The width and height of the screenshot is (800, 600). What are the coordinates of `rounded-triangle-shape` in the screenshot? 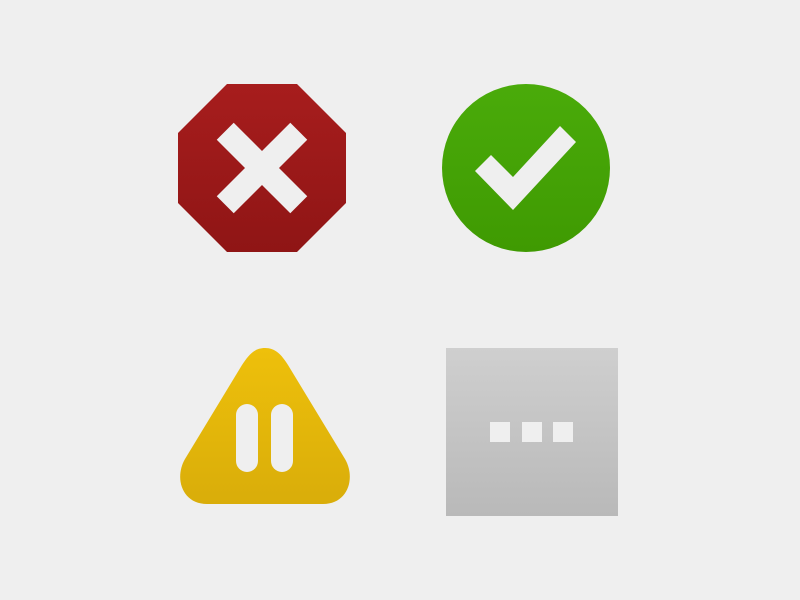 It's located at (265, 426).